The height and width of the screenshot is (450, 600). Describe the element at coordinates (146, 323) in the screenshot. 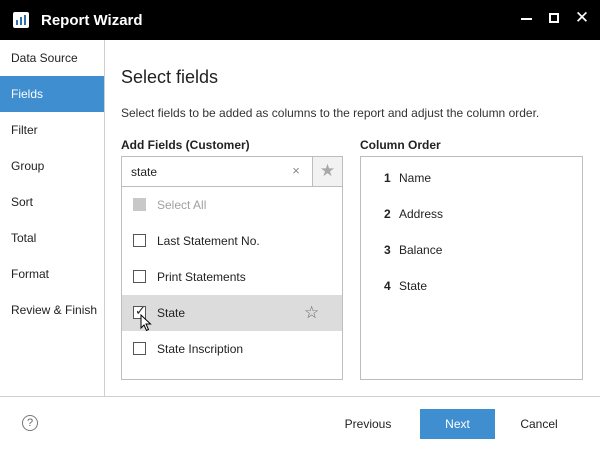

I see `mouse-cursor-icon` at that location.